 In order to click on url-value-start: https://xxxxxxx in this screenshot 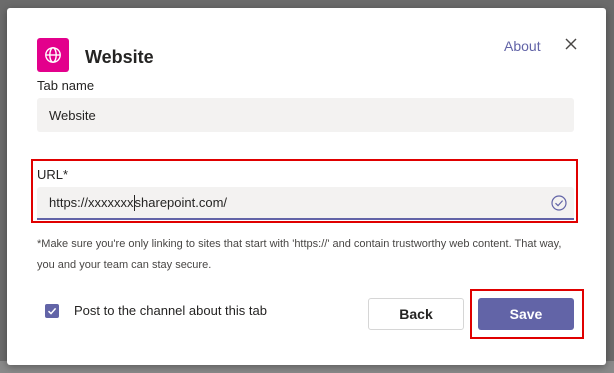, I will do `click(91, 202)`.